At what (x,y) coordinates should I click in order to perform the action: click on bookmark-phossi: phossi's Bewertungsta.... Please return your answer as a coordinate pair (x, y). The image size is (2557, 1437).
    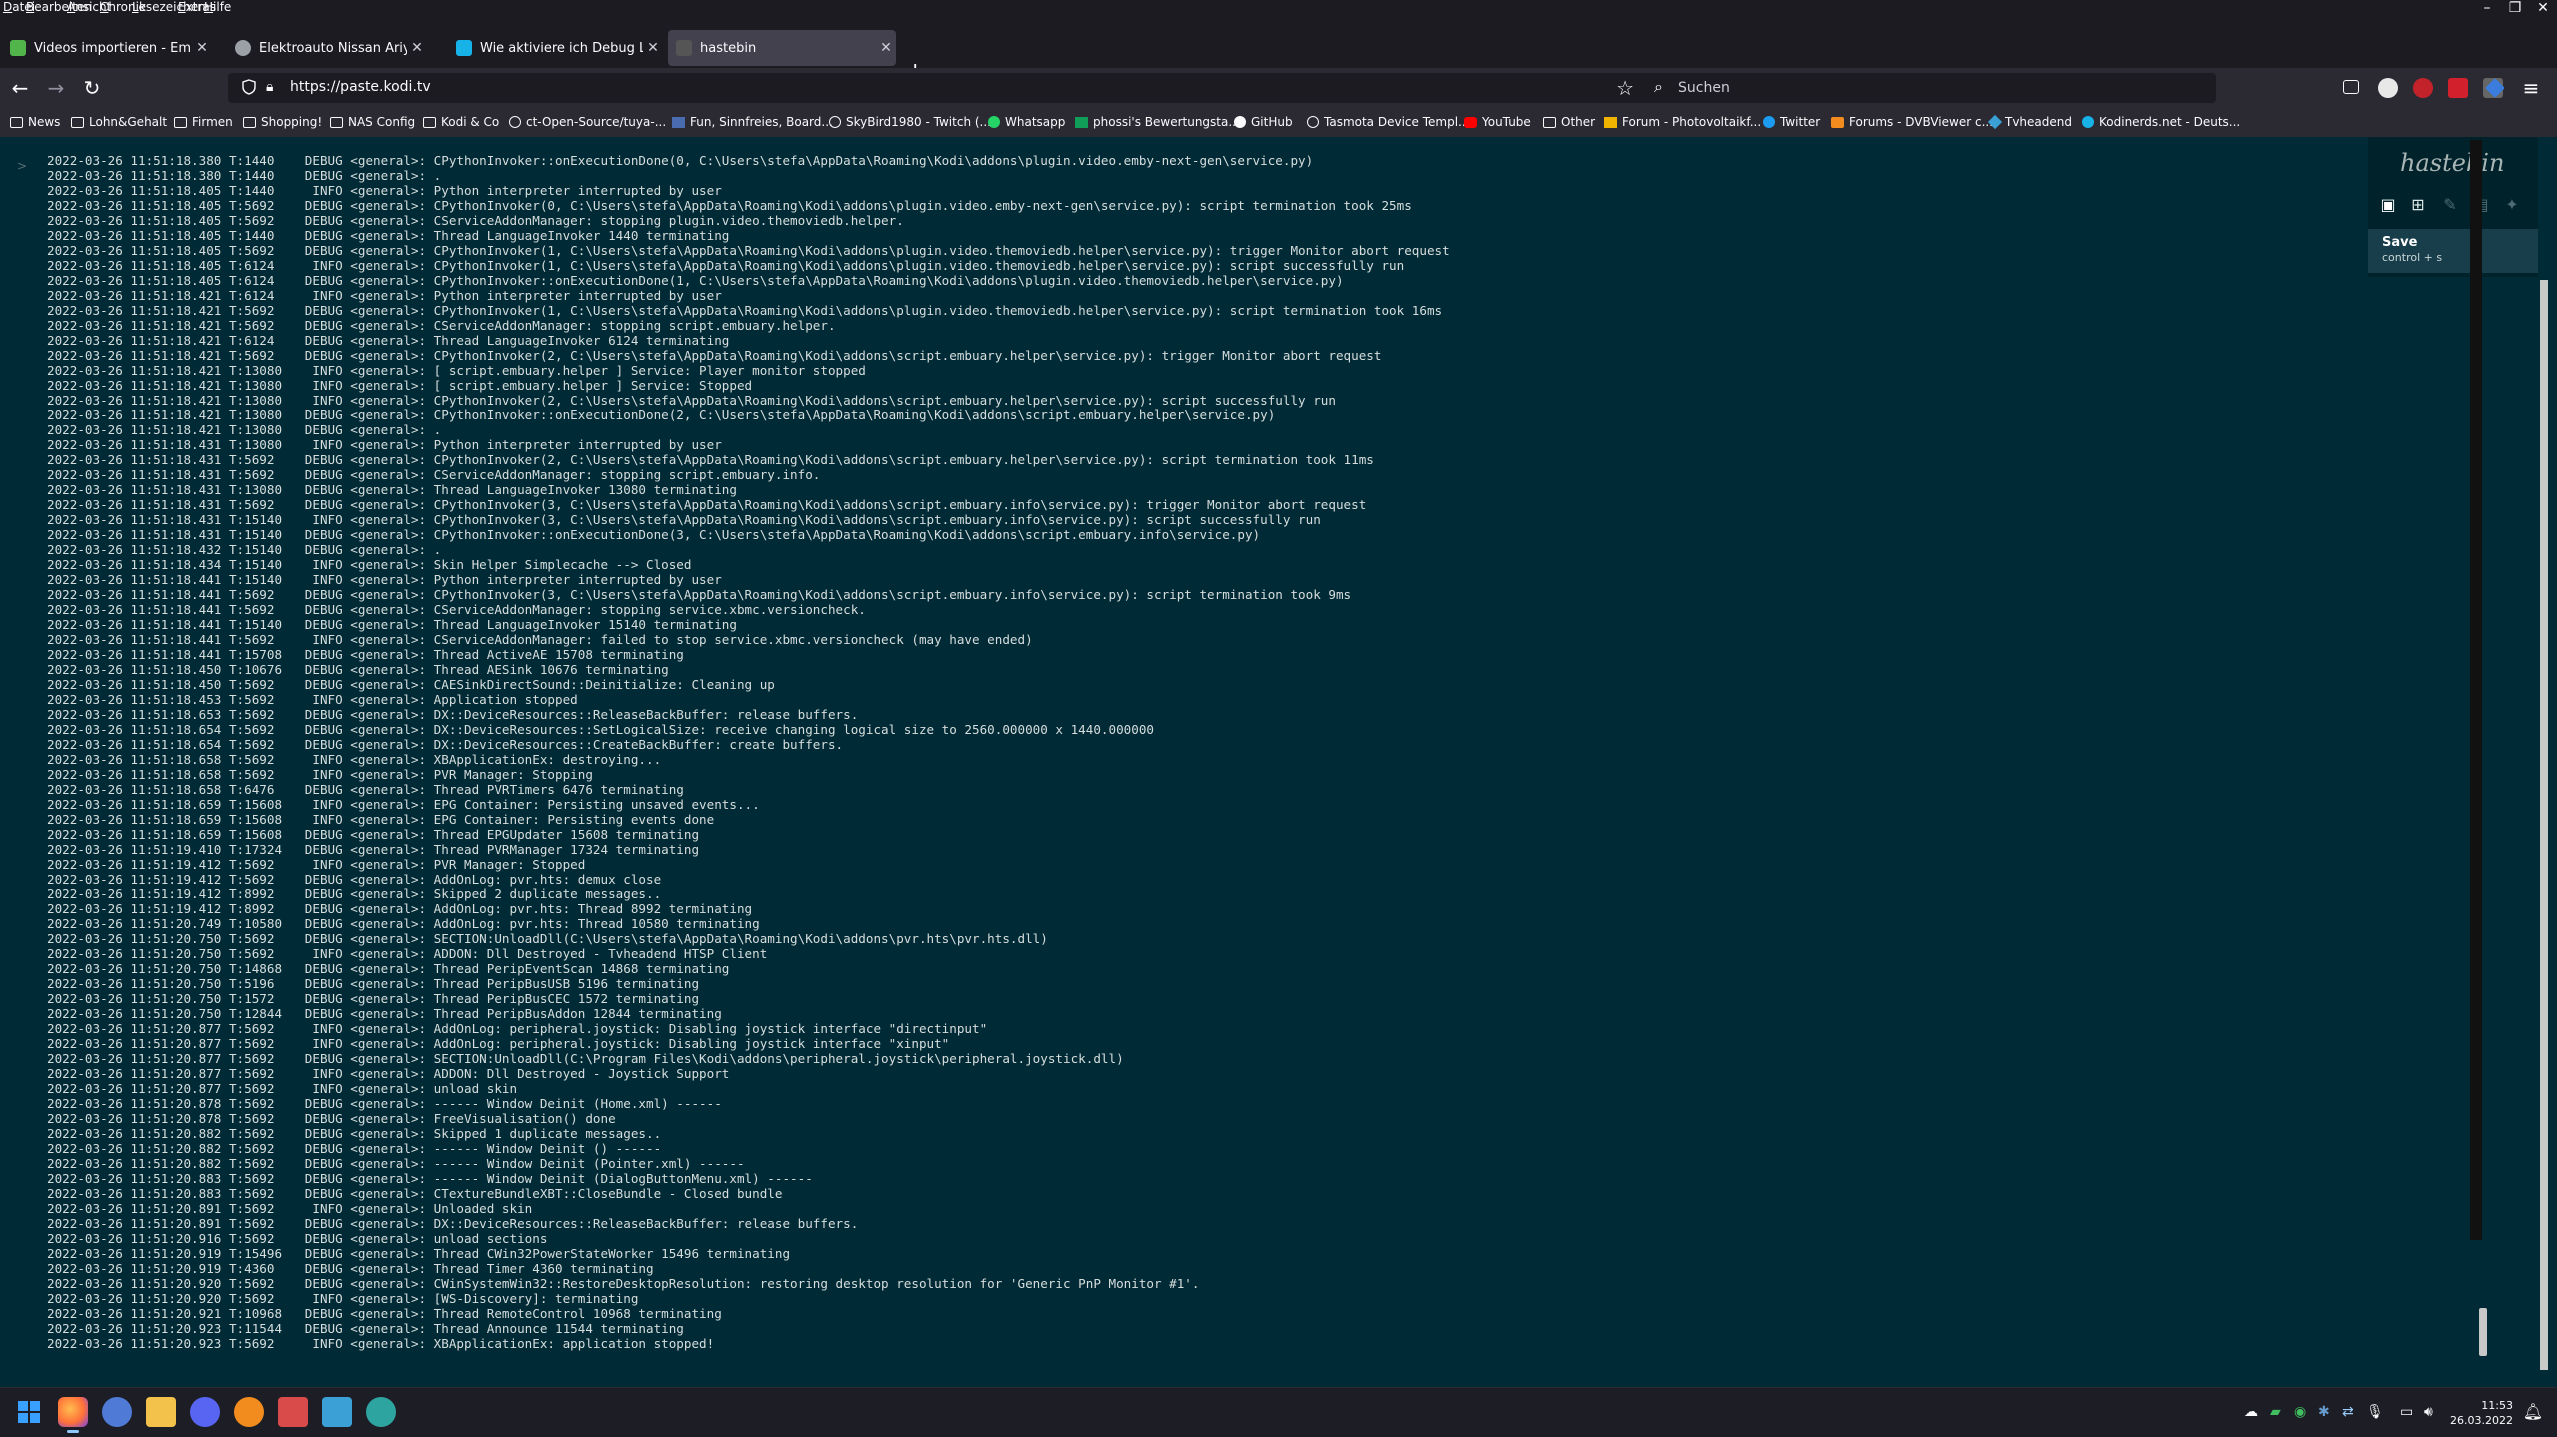
    Looking at the image, I should click on (1157, 122).